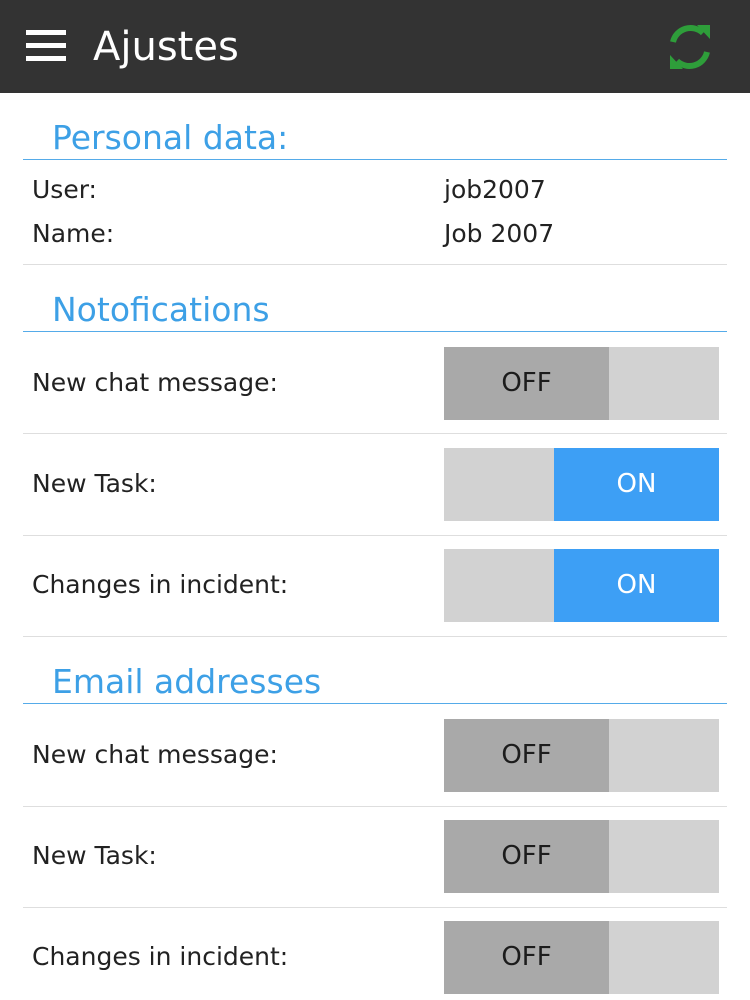  Describe the element at coordinates (375, 46) in the screenshot. I see `app-bar: Ajustes` at that location.